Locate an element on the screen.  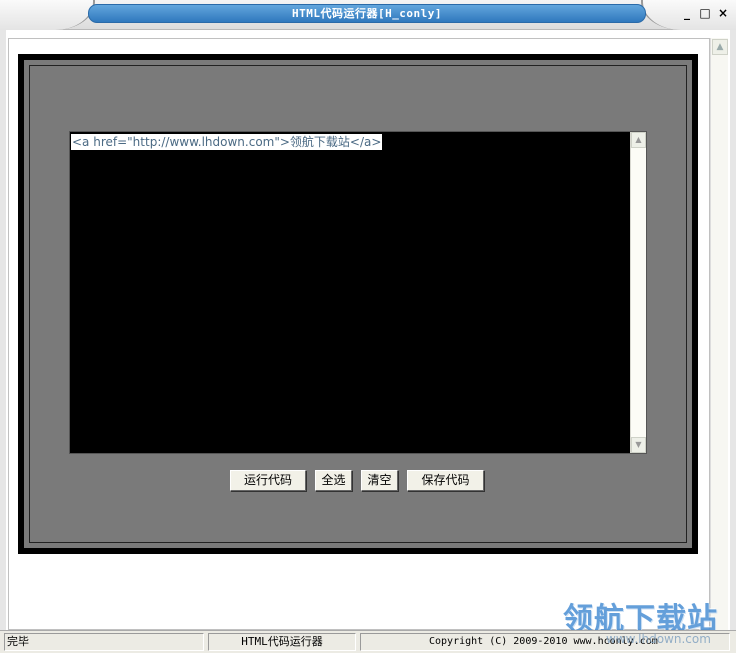
status-app-name: HTML代码运行器 is located at coordinates (282, 642).